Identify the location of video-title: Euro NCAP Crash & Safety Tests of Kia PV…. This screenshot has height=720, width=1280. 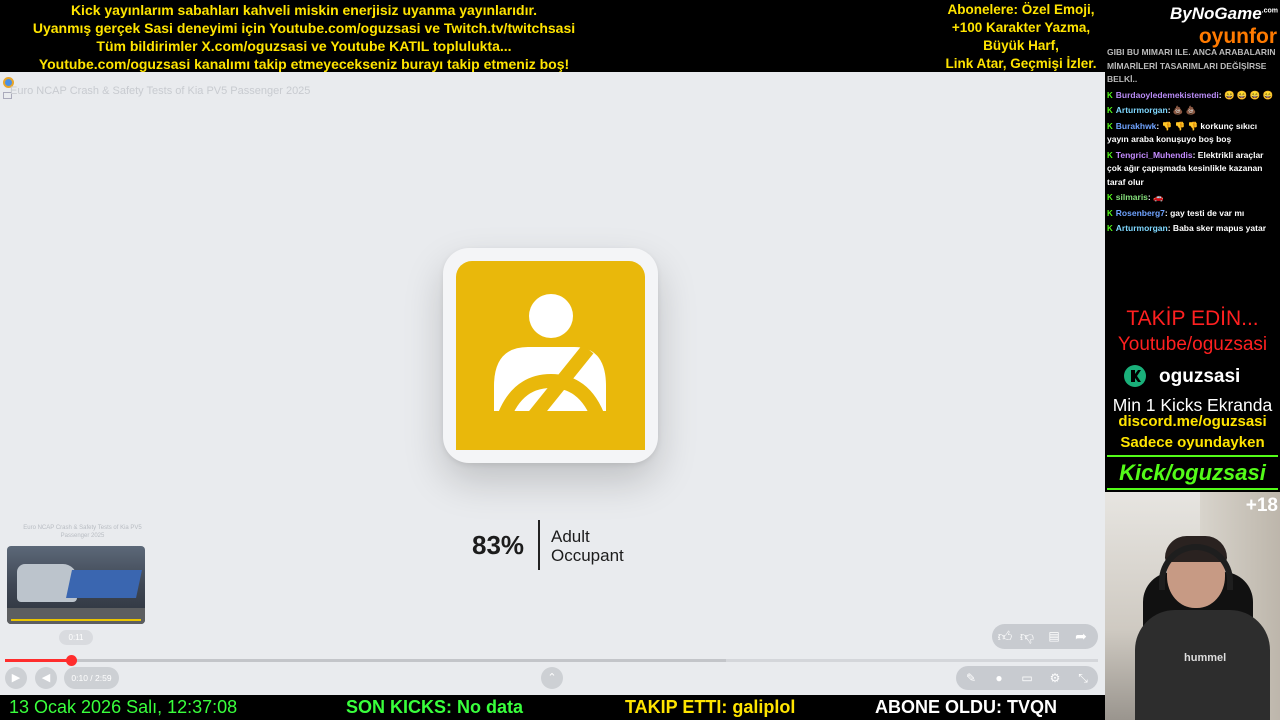
(160, 91).